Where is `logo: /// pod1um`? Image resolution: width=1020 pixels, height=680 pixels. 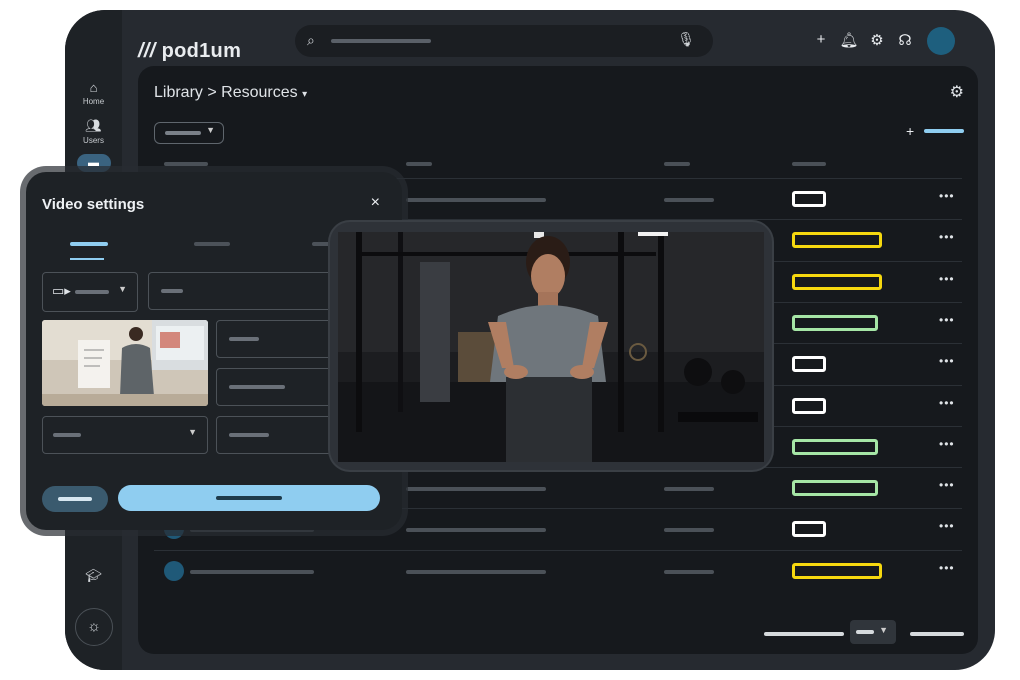
logo: /// pod1um is located at coordinates (189, 51).